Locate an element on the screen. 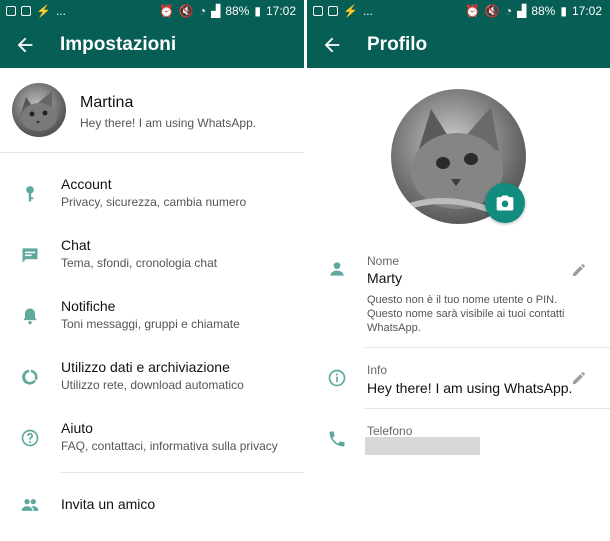 This screenshot has height=541, width=610. camera-icon is located at coordinates (505, 203).